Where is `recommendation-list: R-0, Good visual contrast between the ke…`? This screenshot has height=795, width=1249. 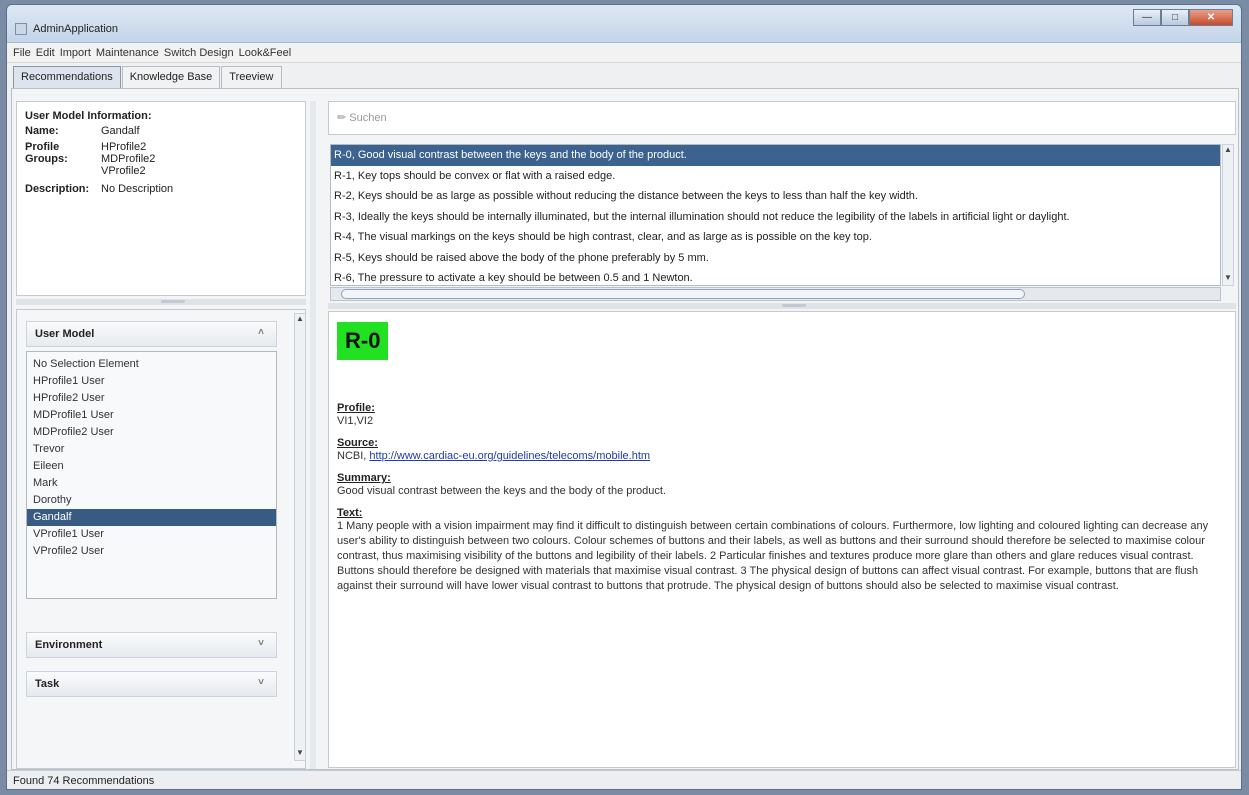
recommendation-list: R-0, Good visual contrast between the ke… is located at coordinates (775, 215).